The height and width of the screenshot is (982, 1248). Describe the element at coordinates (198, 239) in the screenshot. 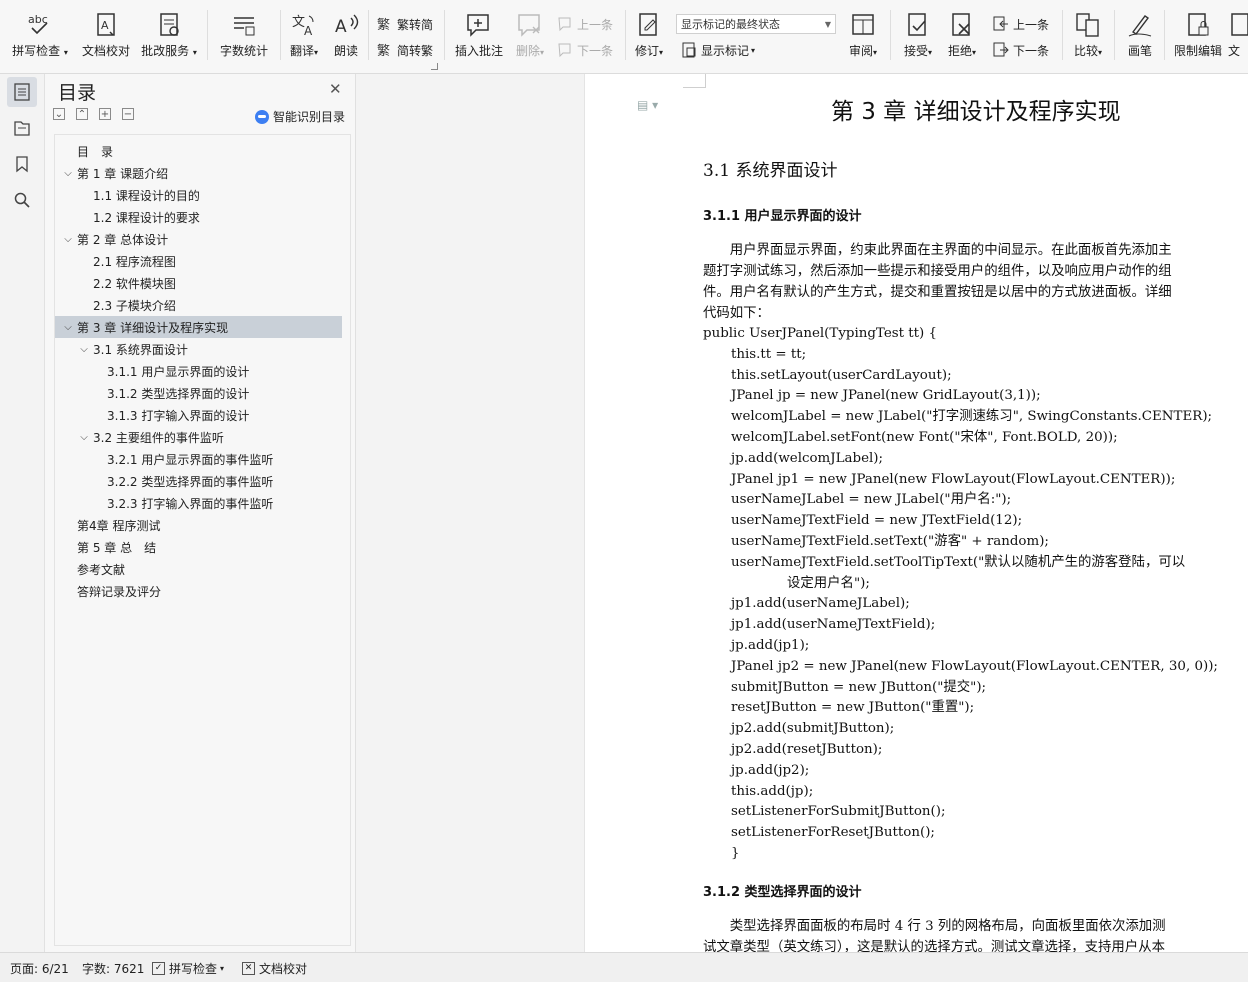

I see `toc-item: ⌵ 第 2 章 总体设计` at that location.